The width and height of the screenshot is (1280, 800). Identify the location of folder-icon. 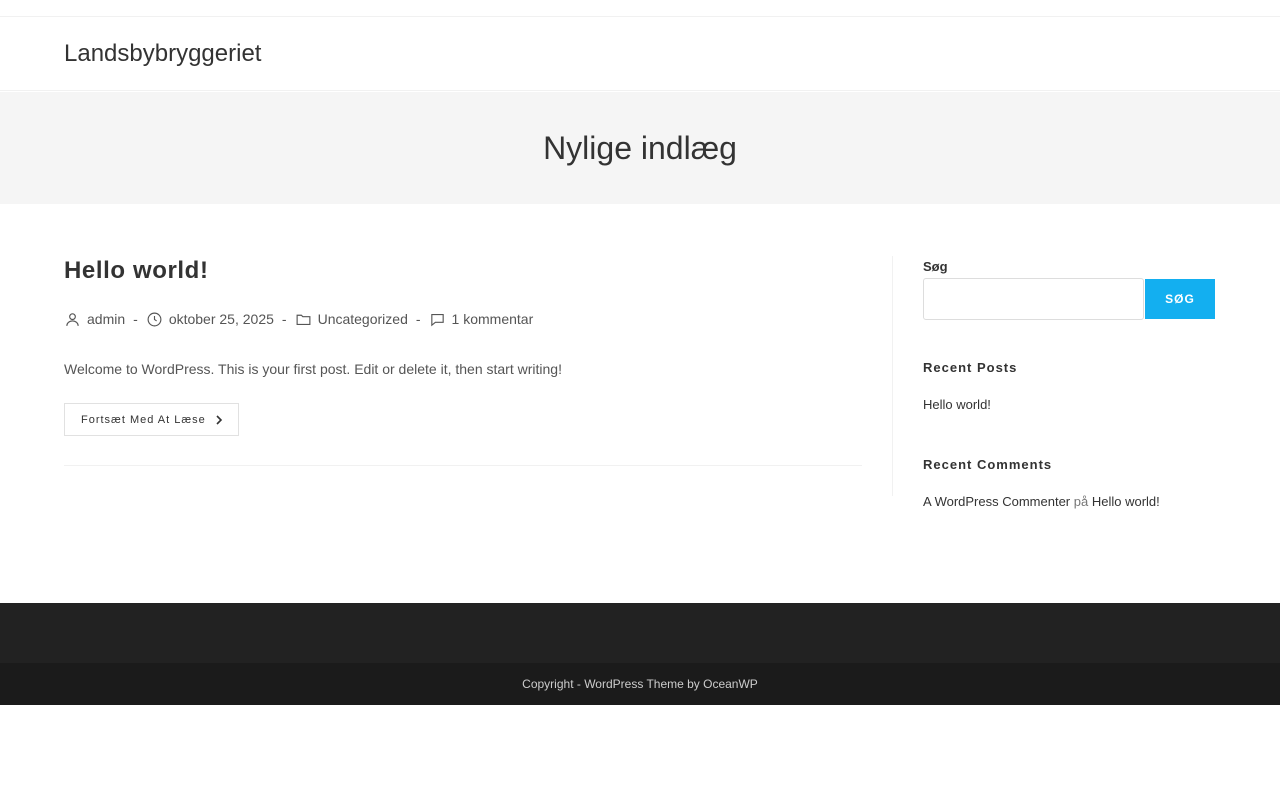
(303, 319).